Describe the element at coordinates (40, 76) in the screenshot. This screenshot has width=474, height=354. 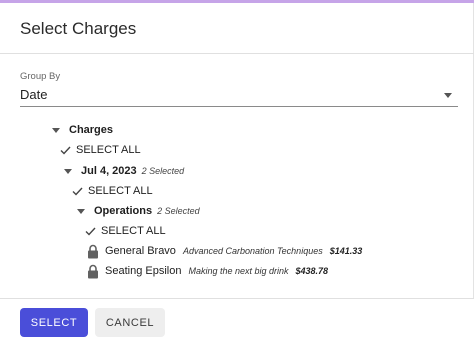
I see `group-by-label: Group By` at that location.